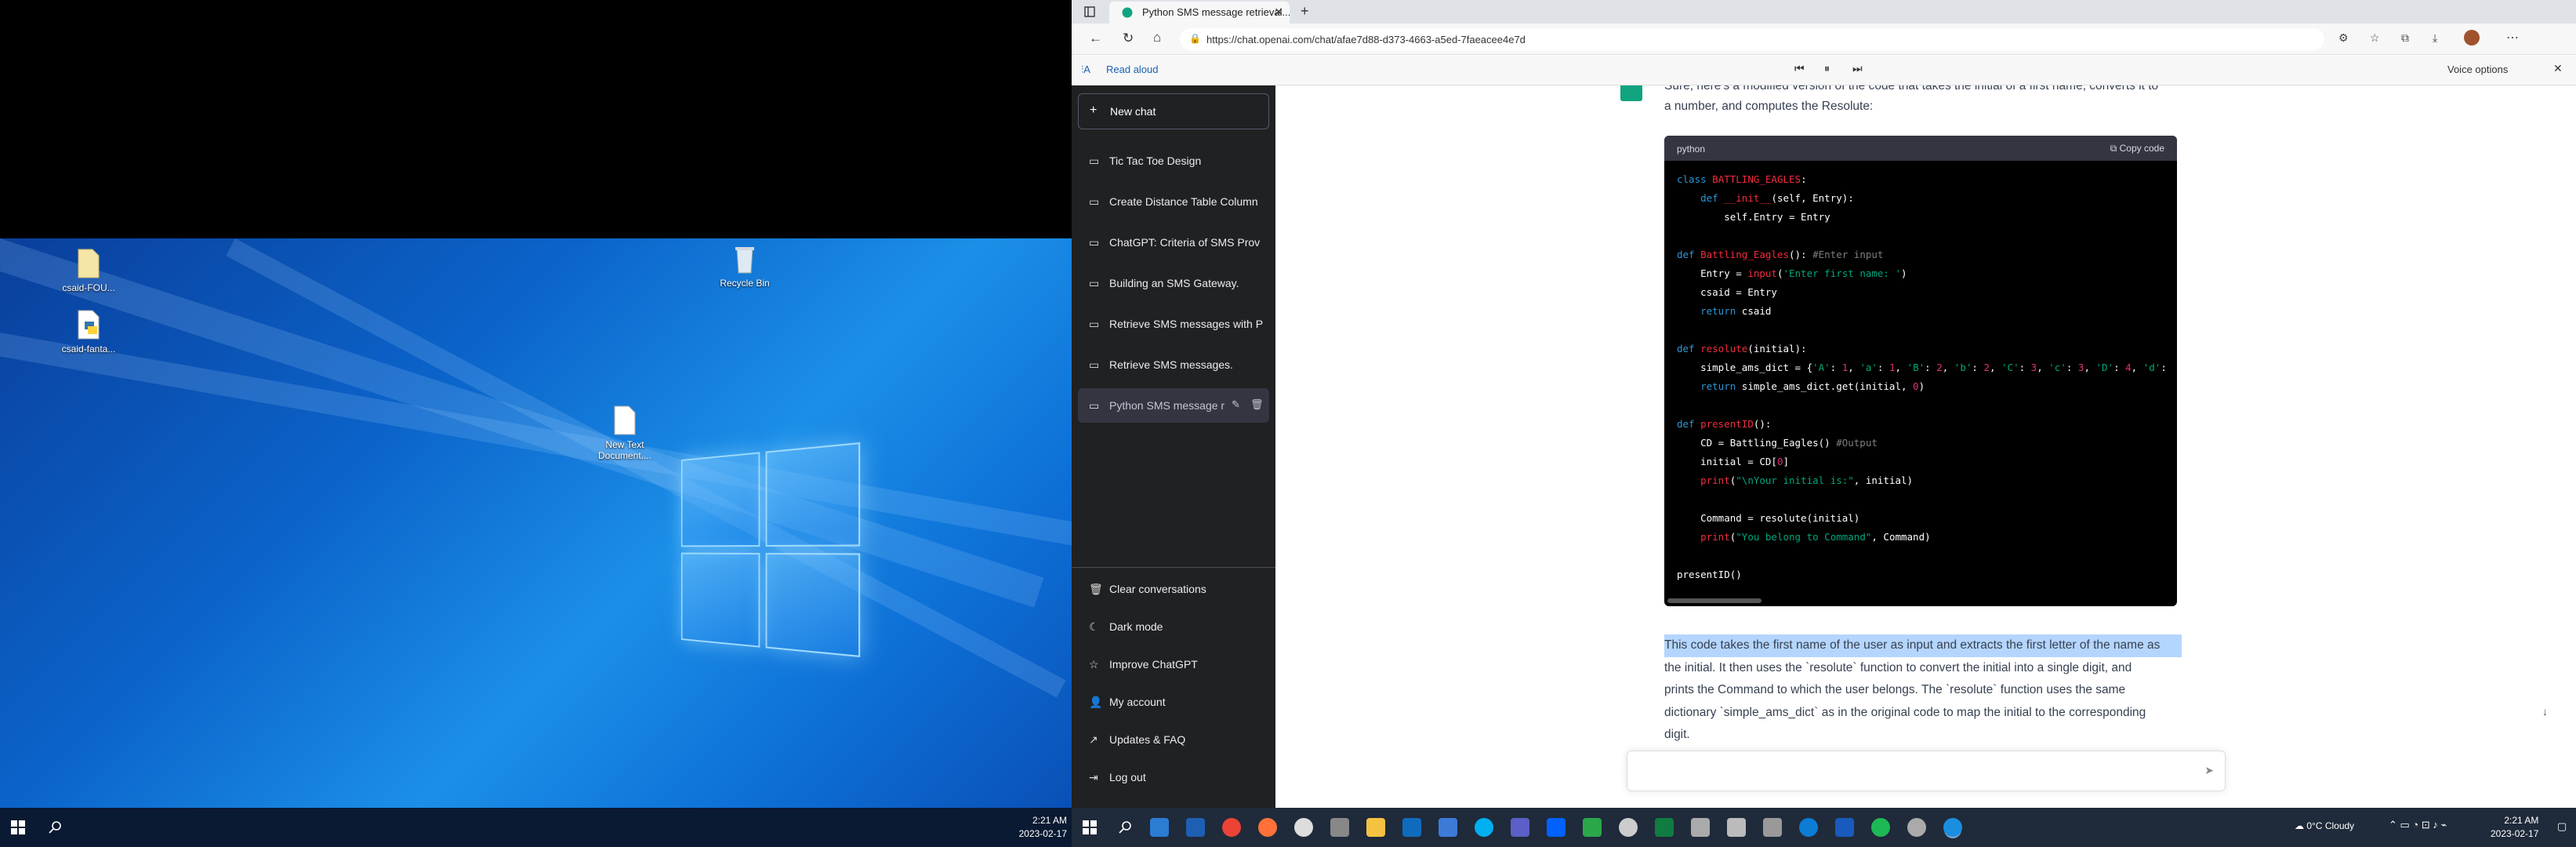  I want to click on firefox-icon, so click(1267, 827).